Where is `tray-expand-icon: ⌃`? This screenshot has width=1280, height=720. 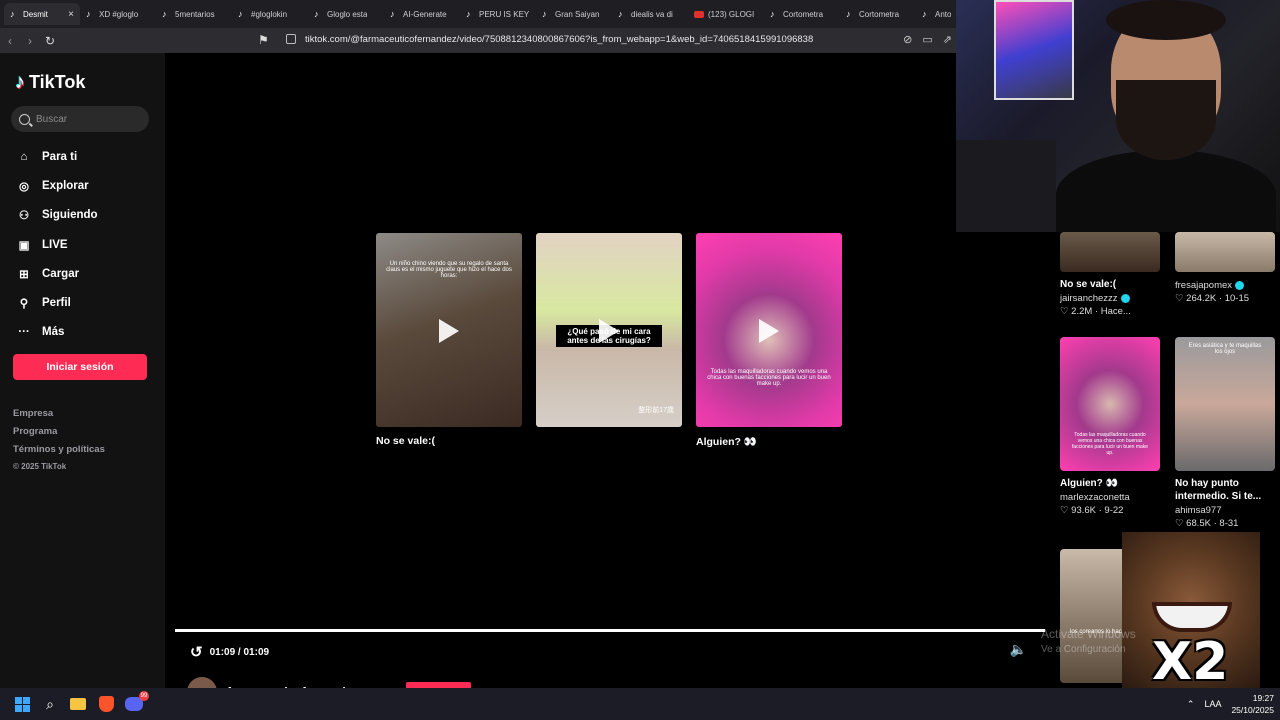 tray-expand-icon: ⌃ is located at coordinates (1191, 704).